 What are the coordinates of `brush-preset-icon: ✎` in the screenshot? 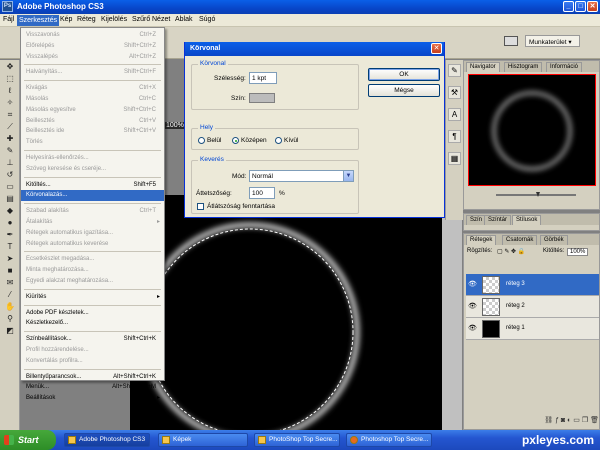 It's located at (454, 70).